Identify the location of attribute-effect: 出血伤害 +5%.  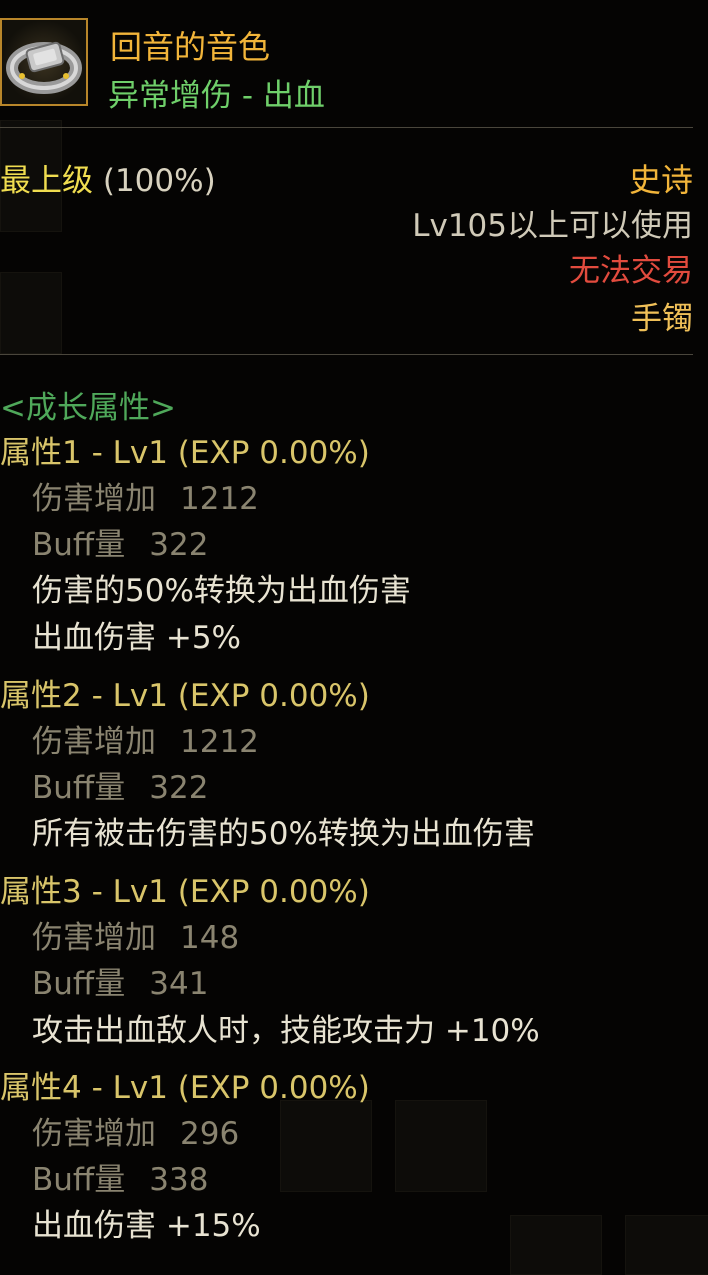
(137, 638).